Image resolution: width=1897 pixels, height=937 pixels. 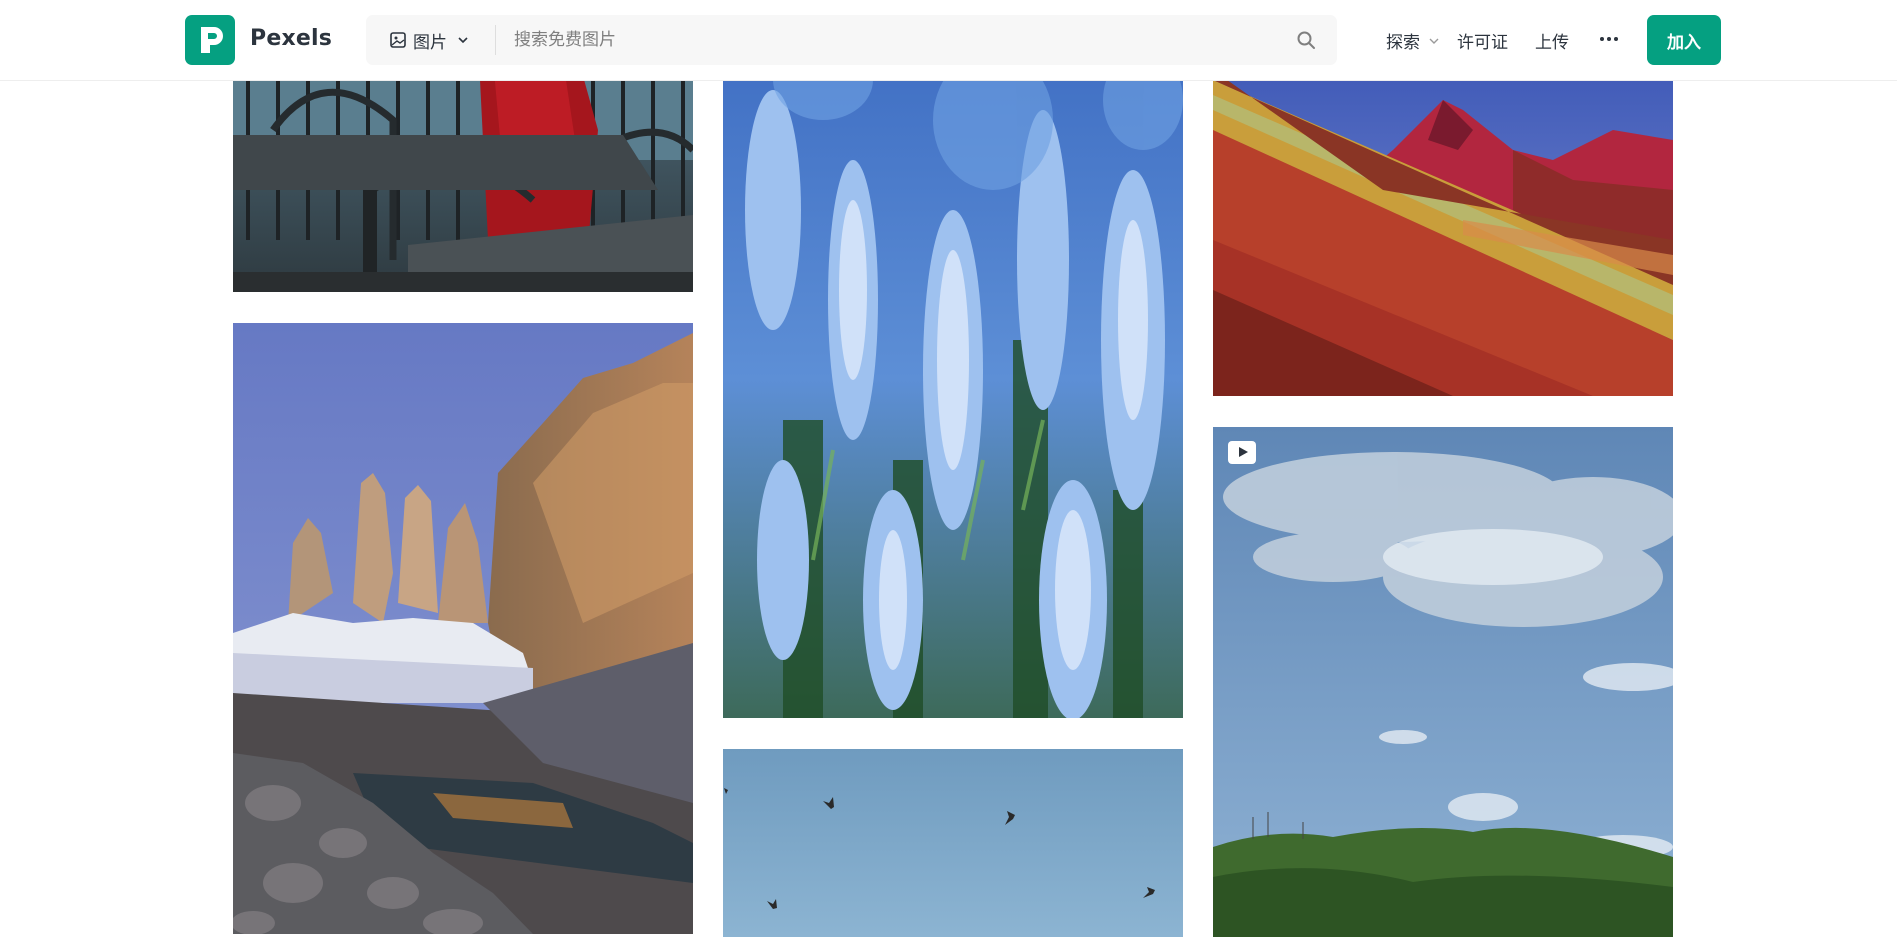 I want to click on search-type-dropdown: 图片, so click(x=430, y=40).